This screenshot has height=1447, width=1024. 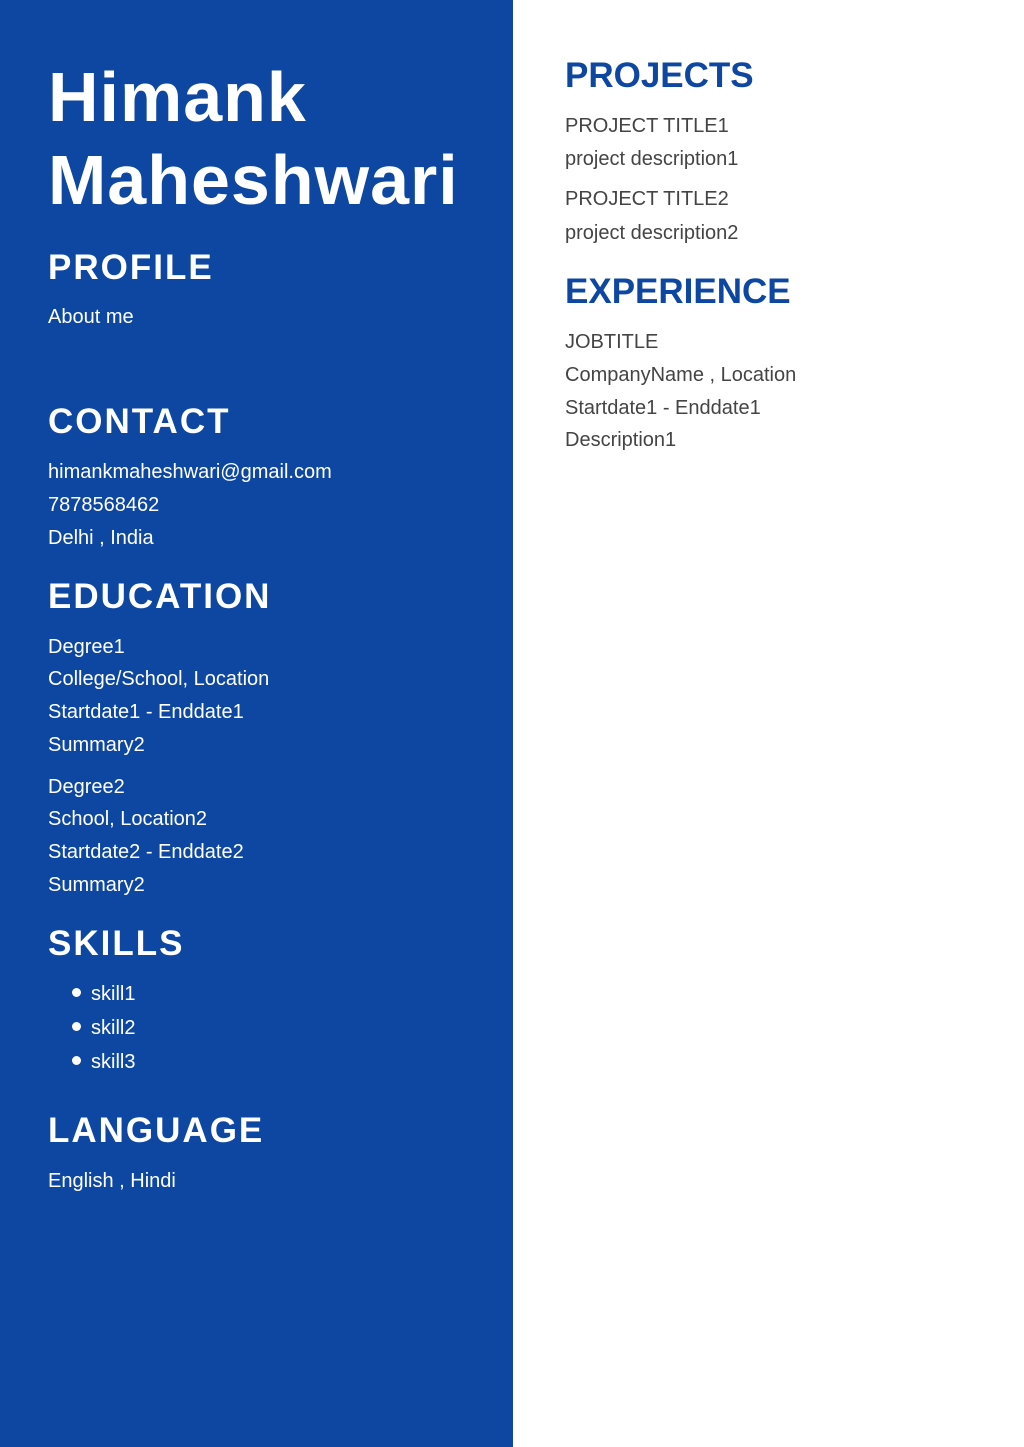 I want to click on project-description: project description2, so click(x=652, y=233).